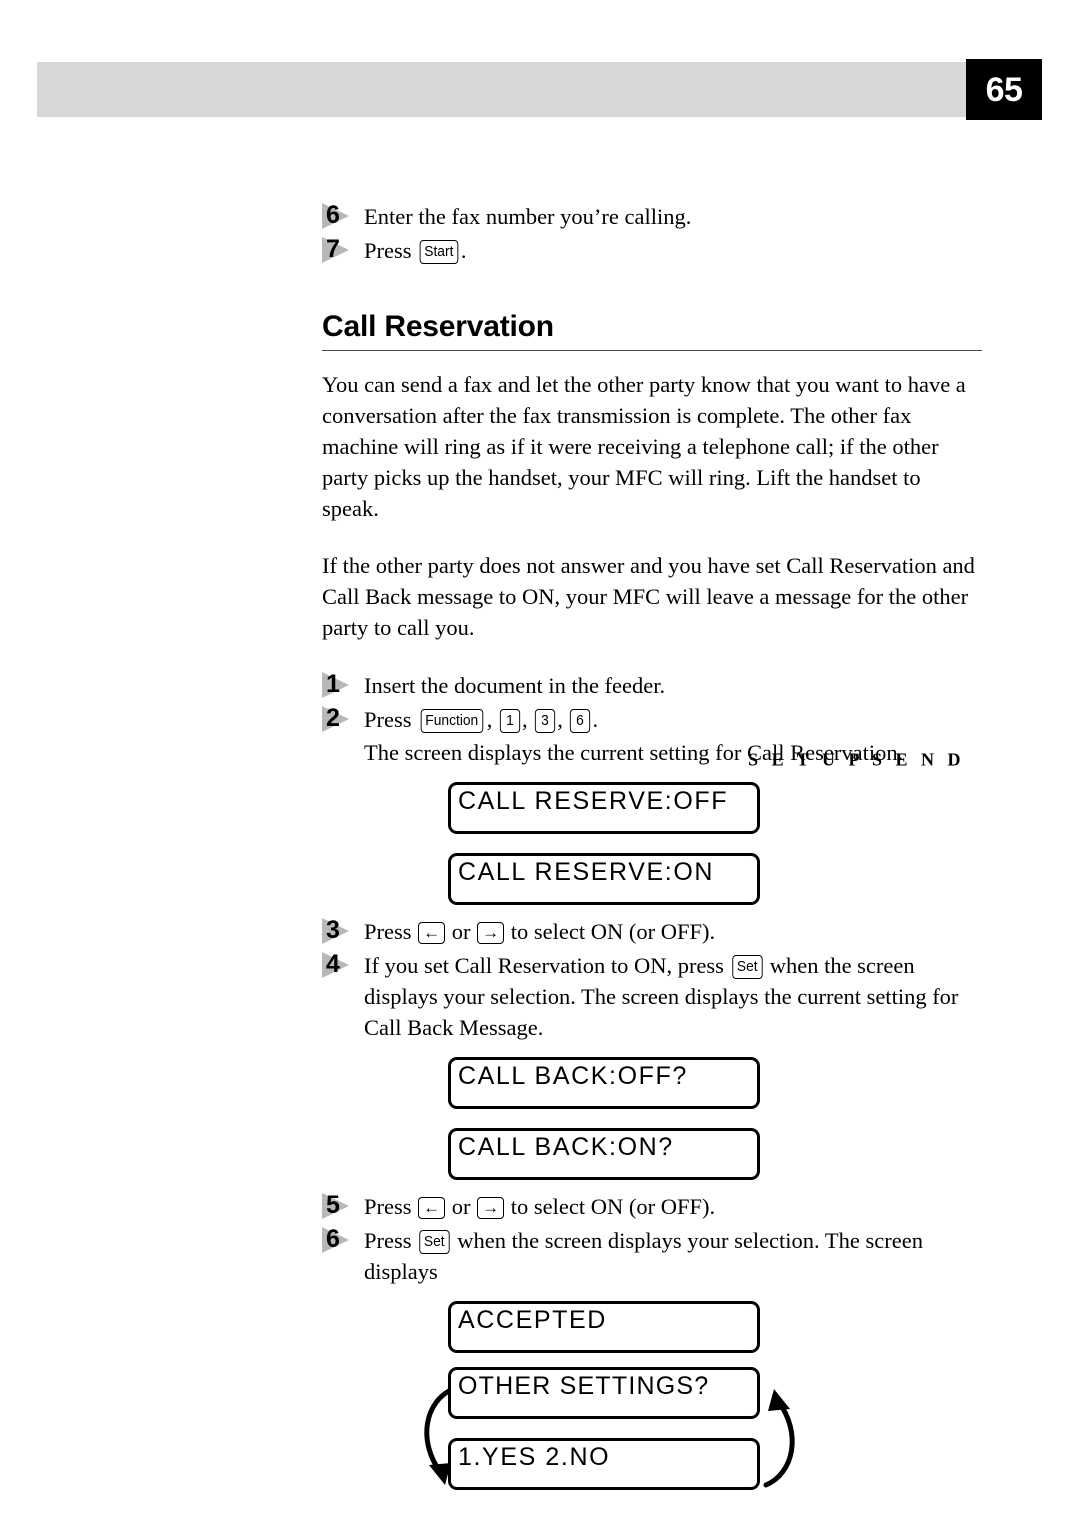 The height and width of the screenshot is (1519, 1080). Describe the element at coordinates (333, 249) in the screenshot. I see `step-number: 7` at that location.